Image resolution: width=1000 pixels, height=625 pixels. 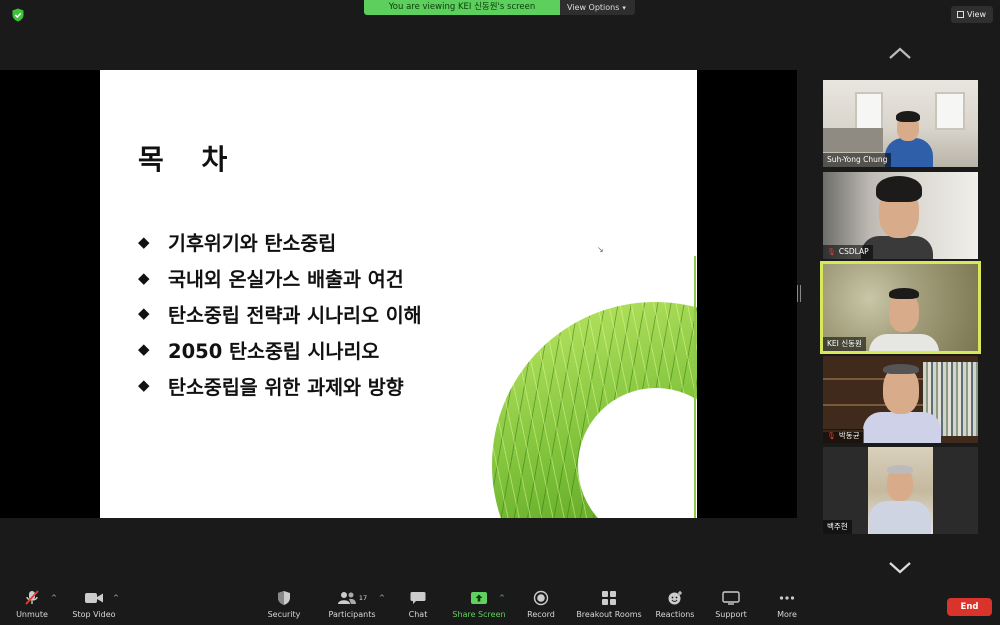 I want to click on participant-name-label: 백주현, so click(x=837, y=527).